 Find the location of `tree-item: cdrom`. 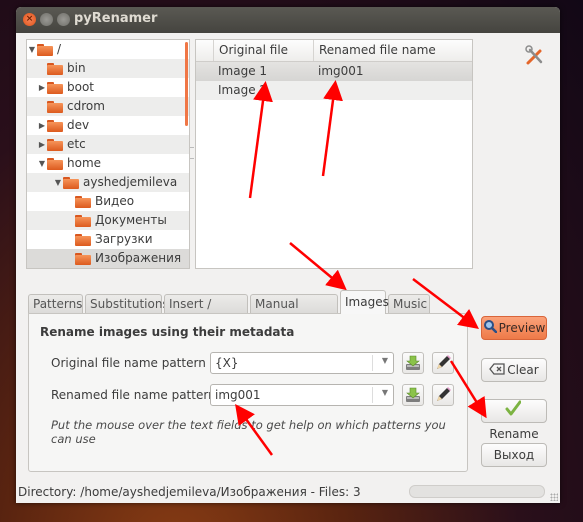

tree-item: cdrom is located at coordinates (108, 106).